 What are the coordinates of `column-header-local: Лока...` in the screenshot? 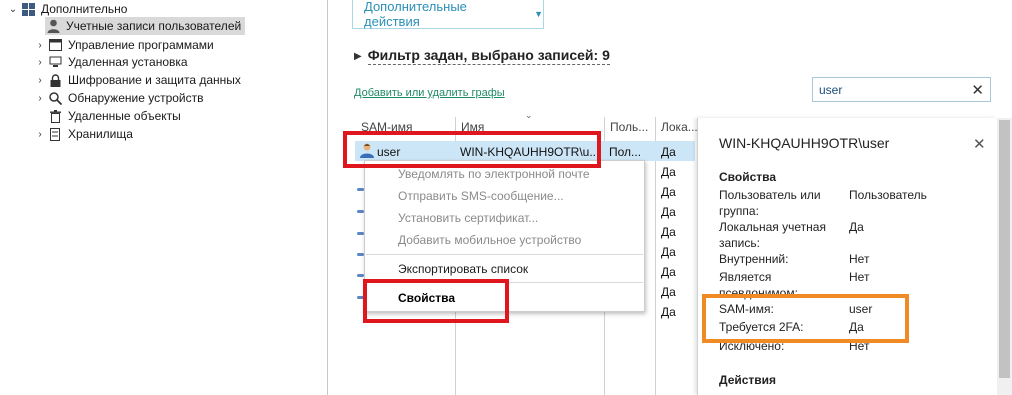 It's located at (679, 127).